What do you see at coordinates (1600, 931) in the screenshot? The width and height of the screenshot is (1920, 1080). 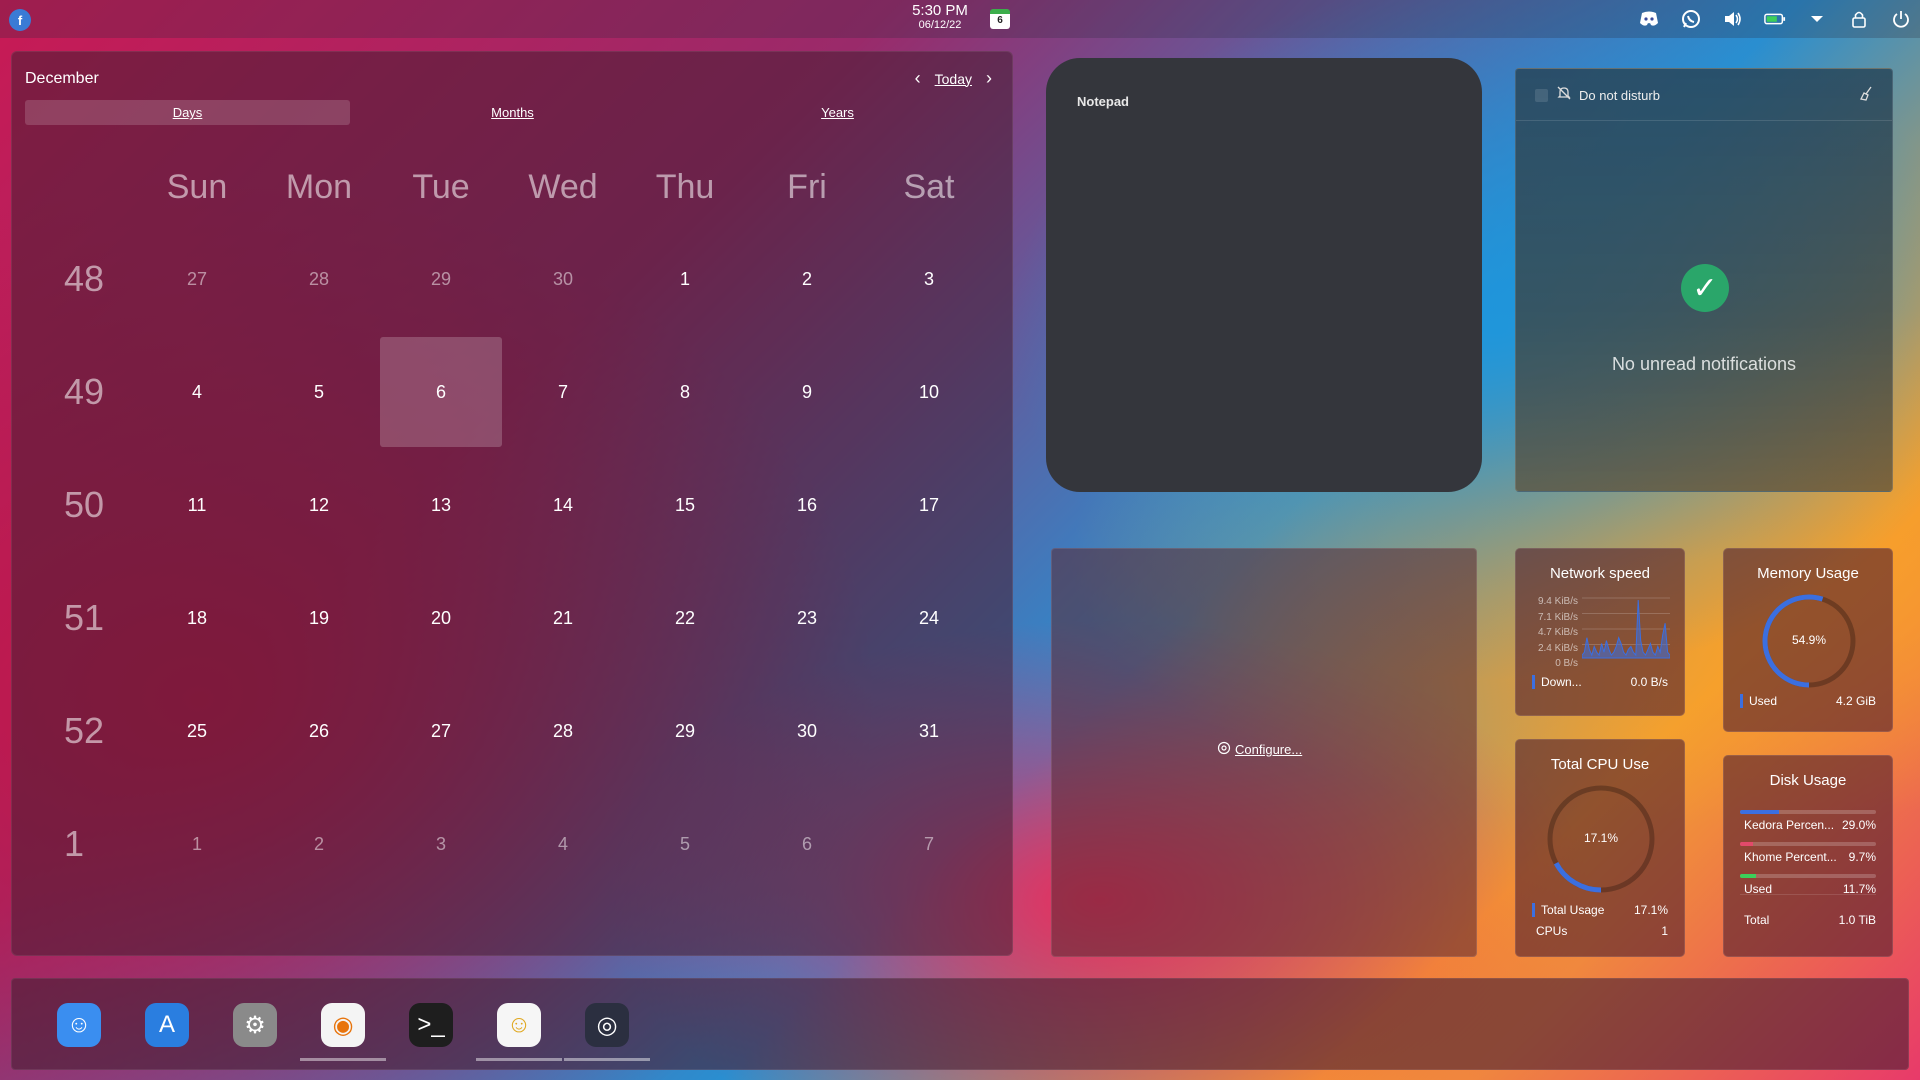 I see `cpu-count-row: CPUs 1` at bounding box center [1600, 931].